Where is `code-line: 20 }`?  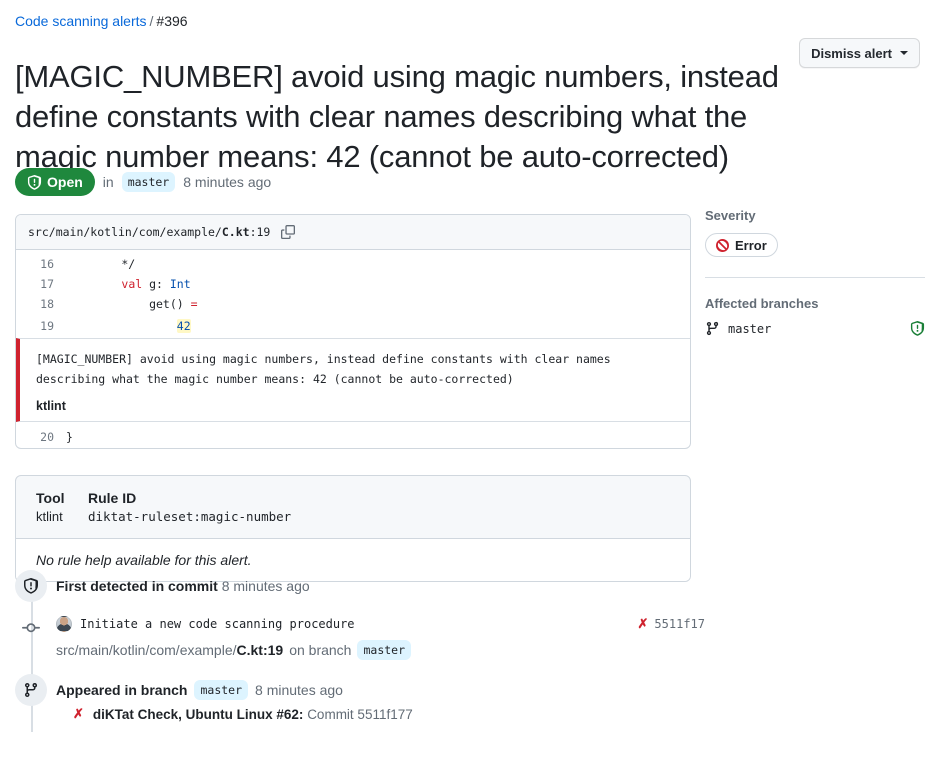
code-line: 20 } is located at coordinates (353, 435).